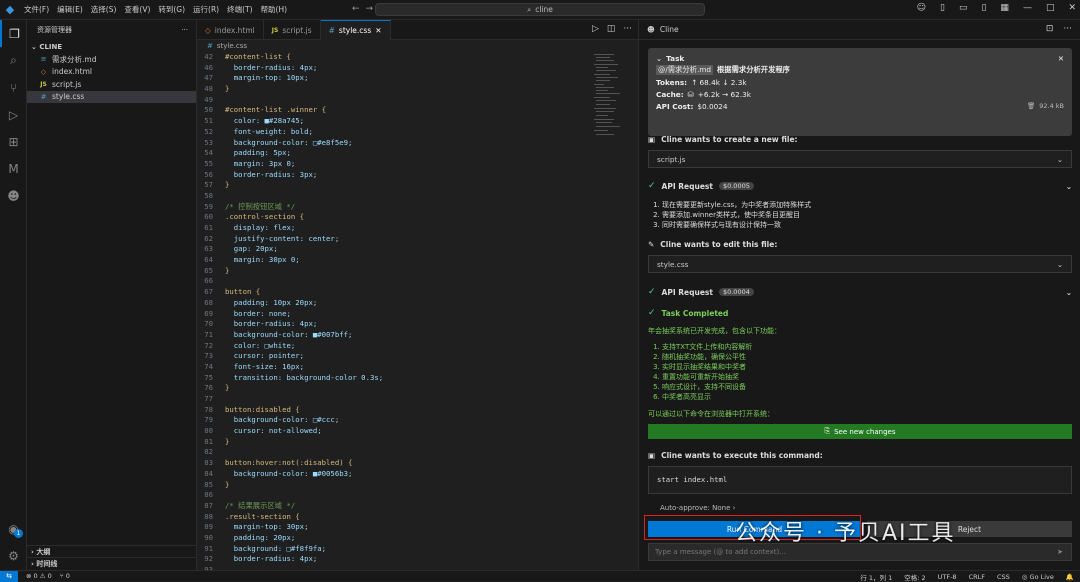 Image resolution: width=1080 pixels, height=582 pixels. What do you see at coordinates (112, 551) in the screenshot?
I see `outline-section: › 大纲` at bounding box center [112, 551].